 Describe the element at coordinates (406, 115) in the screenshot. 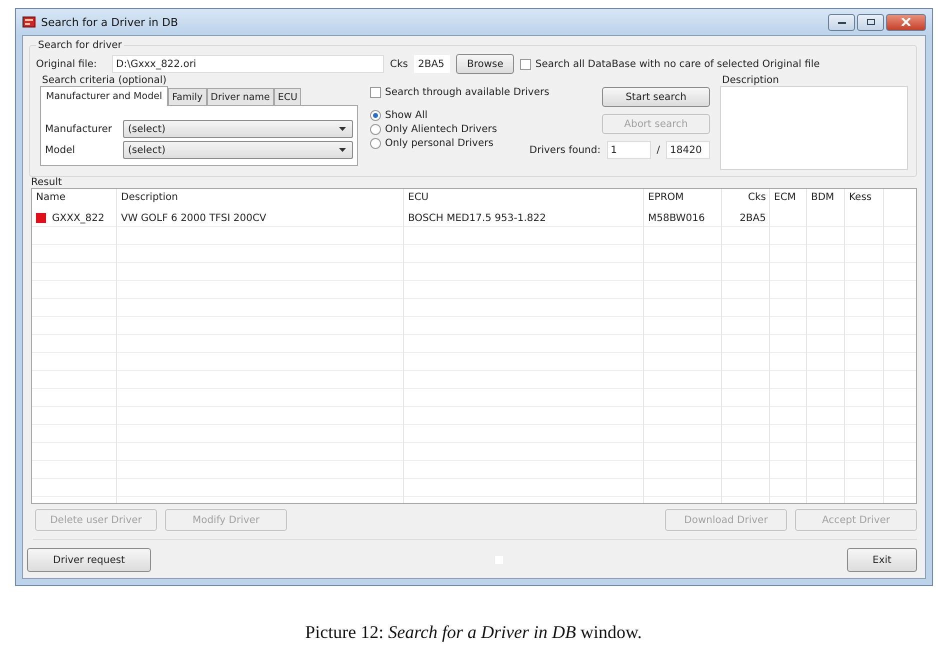

I see `radio-label: Show All` at that location.